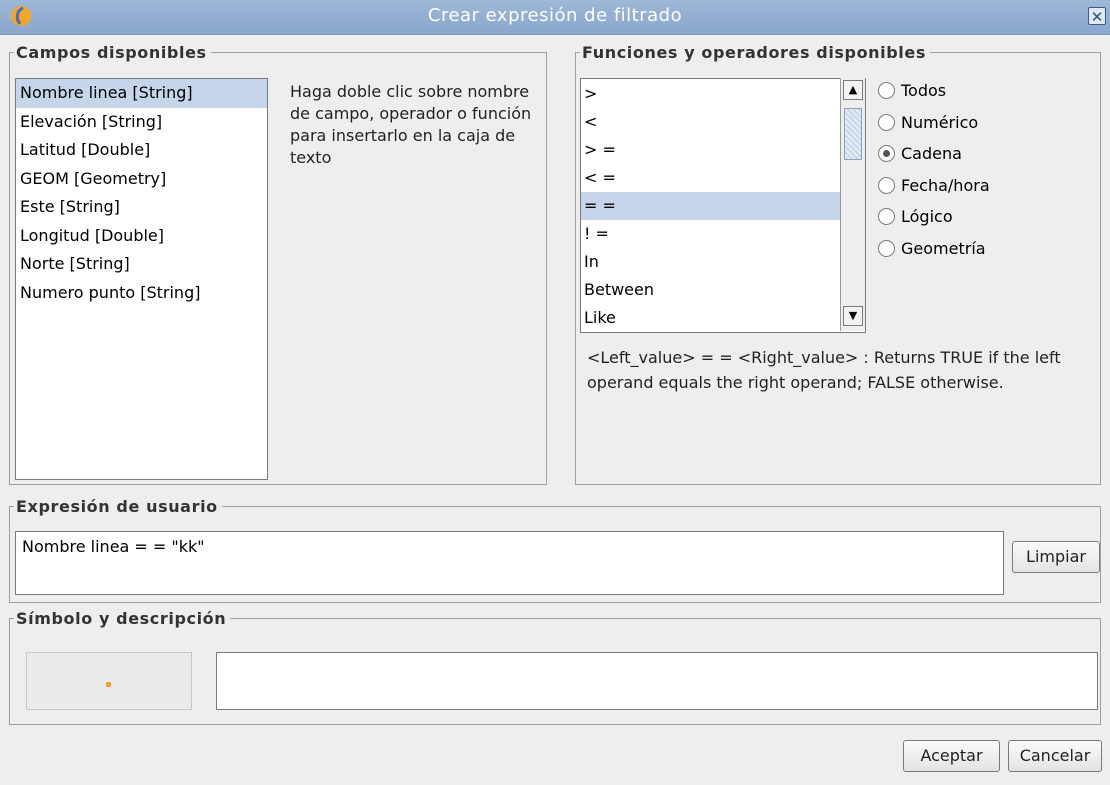  Describe the element at coordinates (710, 94) in the screenshot. I see `operator-list-item: >` at that location.